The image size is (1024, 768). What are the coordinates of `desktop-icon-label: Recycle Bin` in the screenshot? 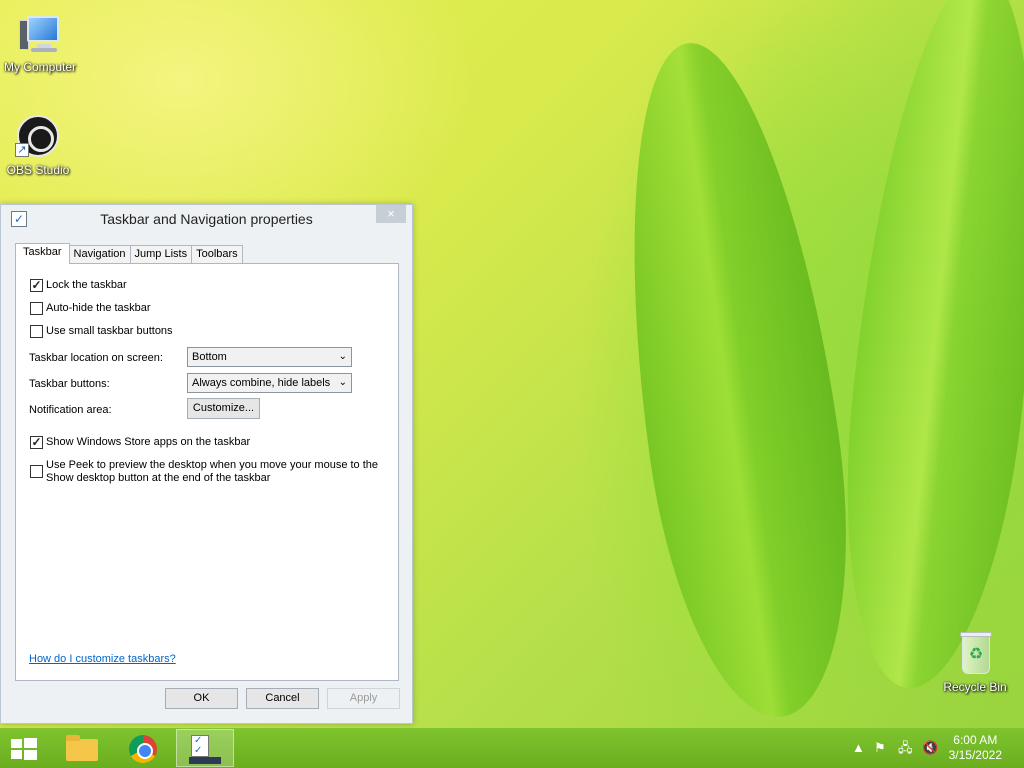 It's located at (975, 687).